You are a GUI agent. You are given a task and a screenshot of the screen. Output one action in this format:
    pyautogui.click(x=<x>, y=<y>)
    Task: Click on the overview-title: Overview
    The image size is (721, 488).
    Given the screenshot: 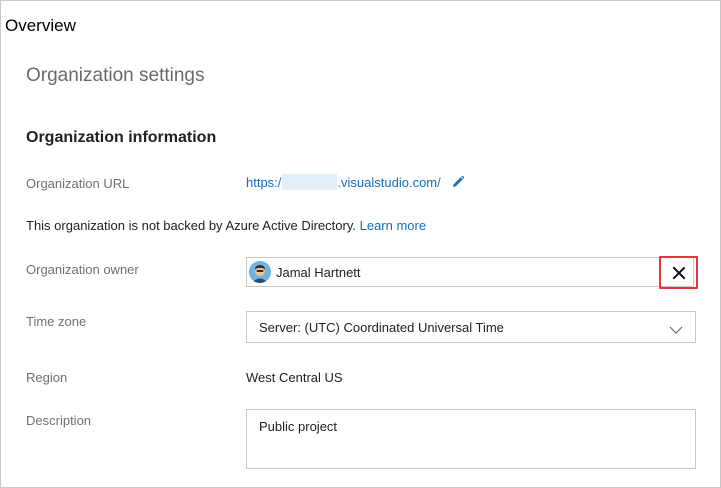 What is the action you would take?
    pyautogui.click(x=40, y=25)
    